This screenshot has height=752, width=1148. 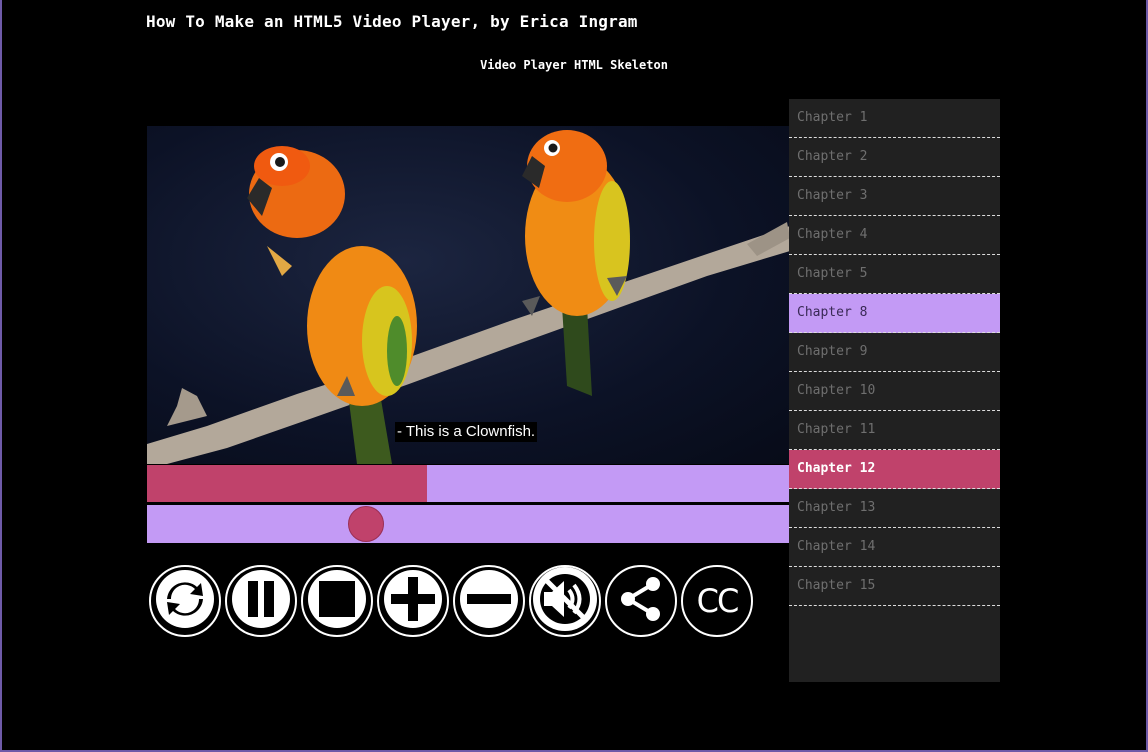 I want to click on volume-up-icon, so click(x=413, y=601).